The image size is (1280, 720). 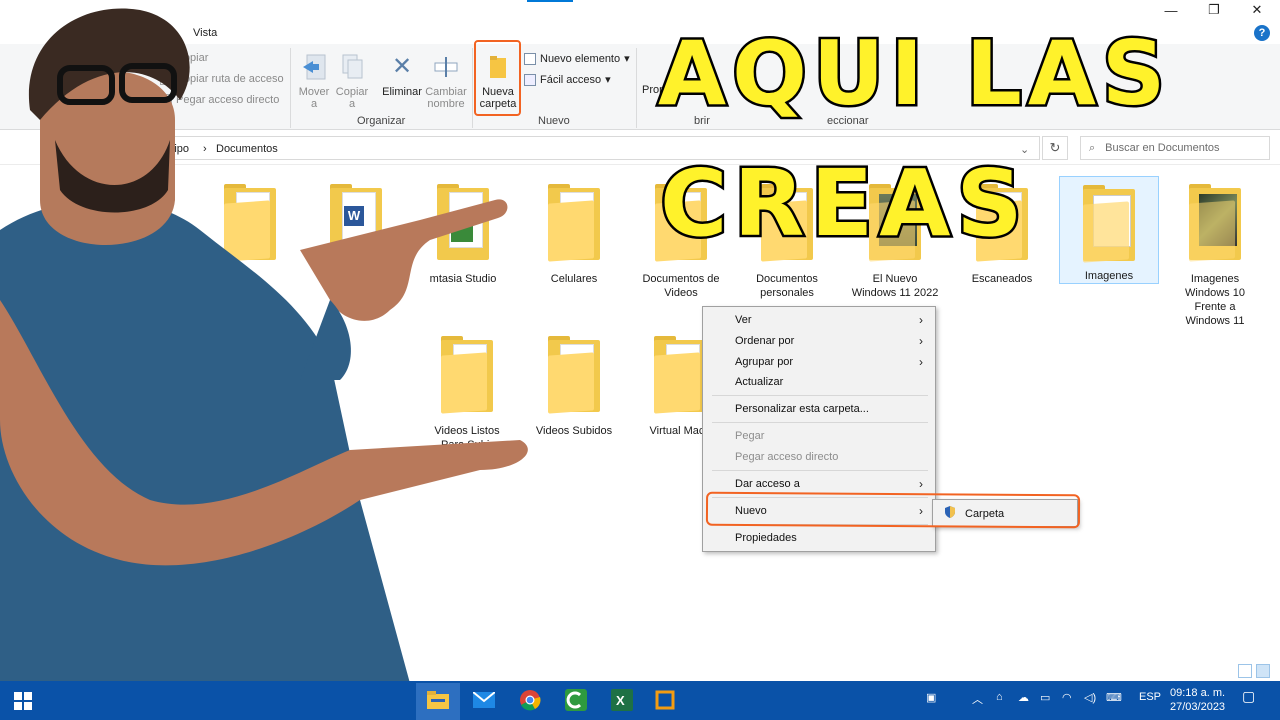 I want to click on close-button: ✕, so click(x=1257, y=10).